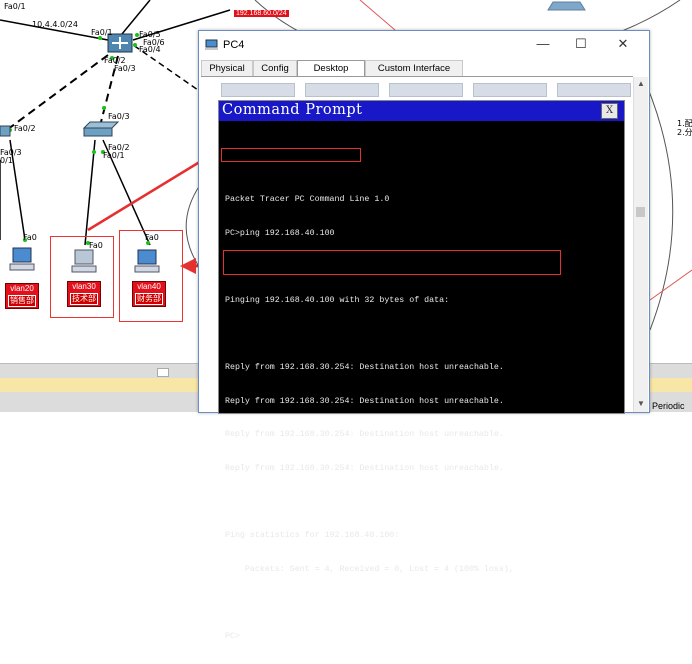  I want to click on side-note: 2.分, so click(684, 132).